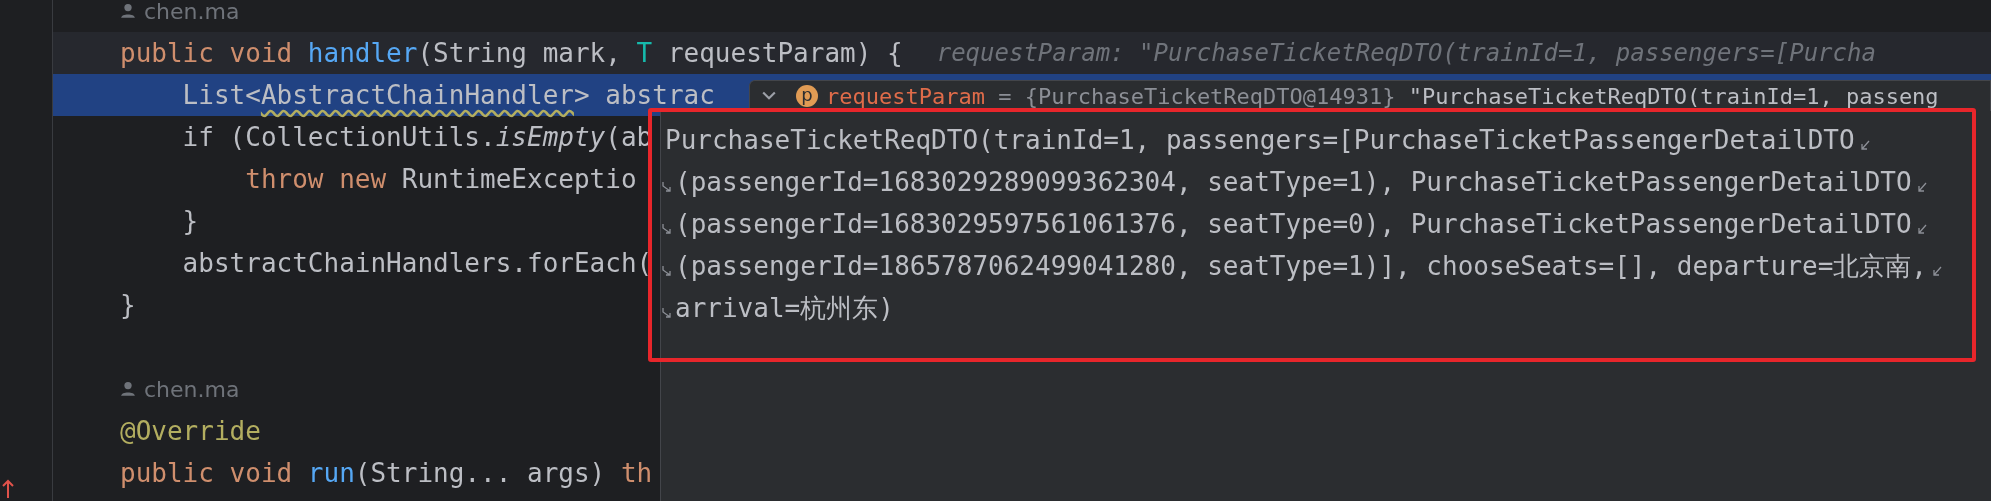  What do you see at coordinates (1260, 140) in the screenshot?
I see `tooltip-text: PurchaseTicketReqDTO(trainId=1, passengers=[PurchaseTicketPassengerDetailDTO` at bounding box center [1260, 140].